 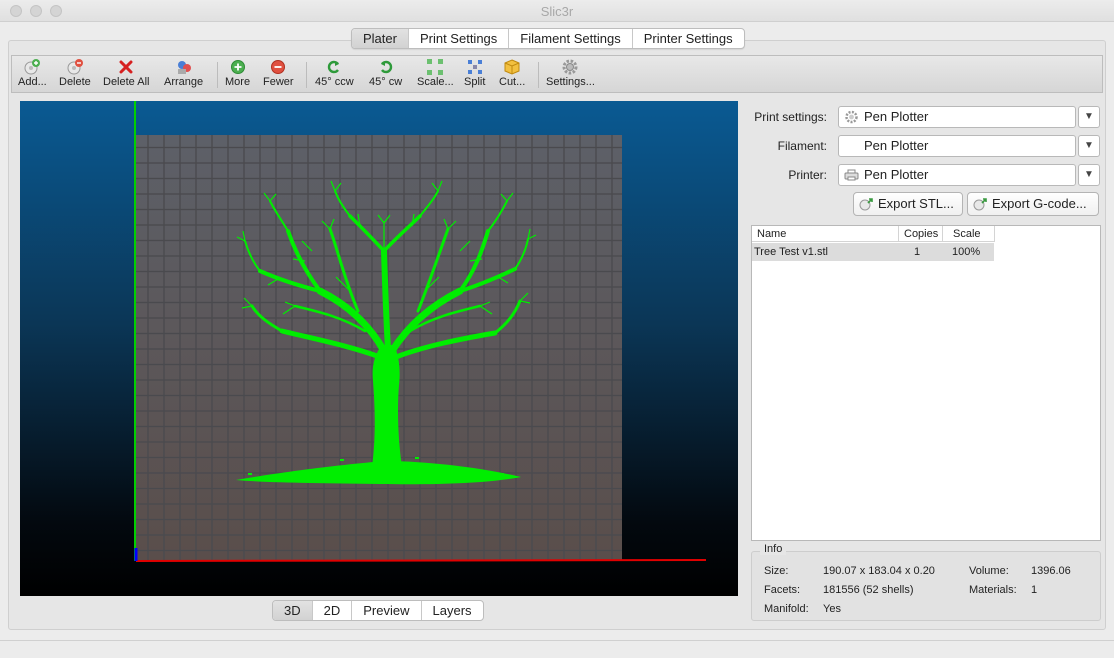 What do you see at coordinates (791, 252) in the screenshot?
I see `object-name: Tree Test v1.stl` at bounding box center [791, 252].